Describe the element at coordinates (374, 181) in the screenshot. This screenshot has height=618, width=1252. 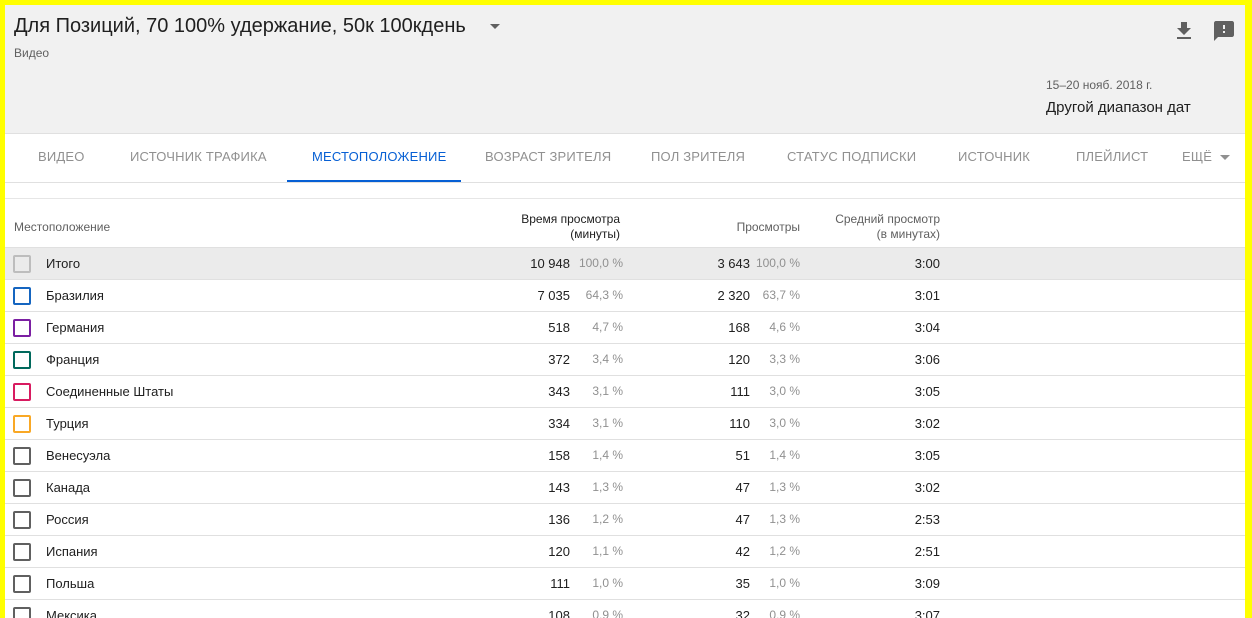
I see `active-tab-indicator` at that location.